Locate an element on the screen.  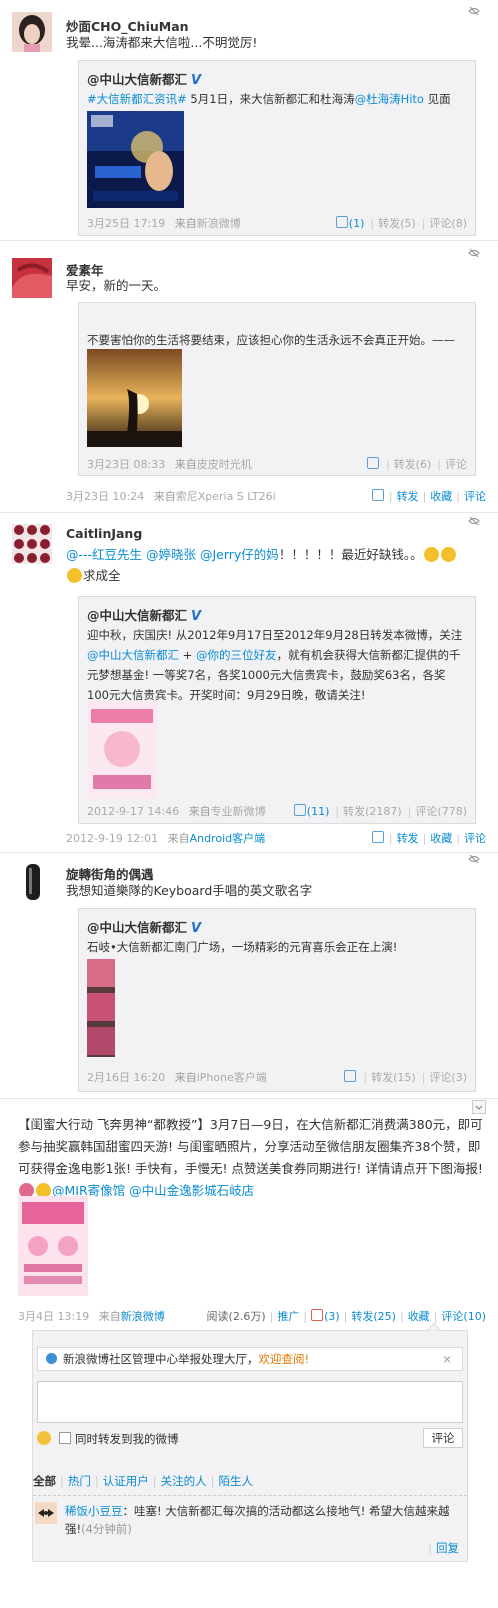
collapse-button is located at coordinates (479, 1107).